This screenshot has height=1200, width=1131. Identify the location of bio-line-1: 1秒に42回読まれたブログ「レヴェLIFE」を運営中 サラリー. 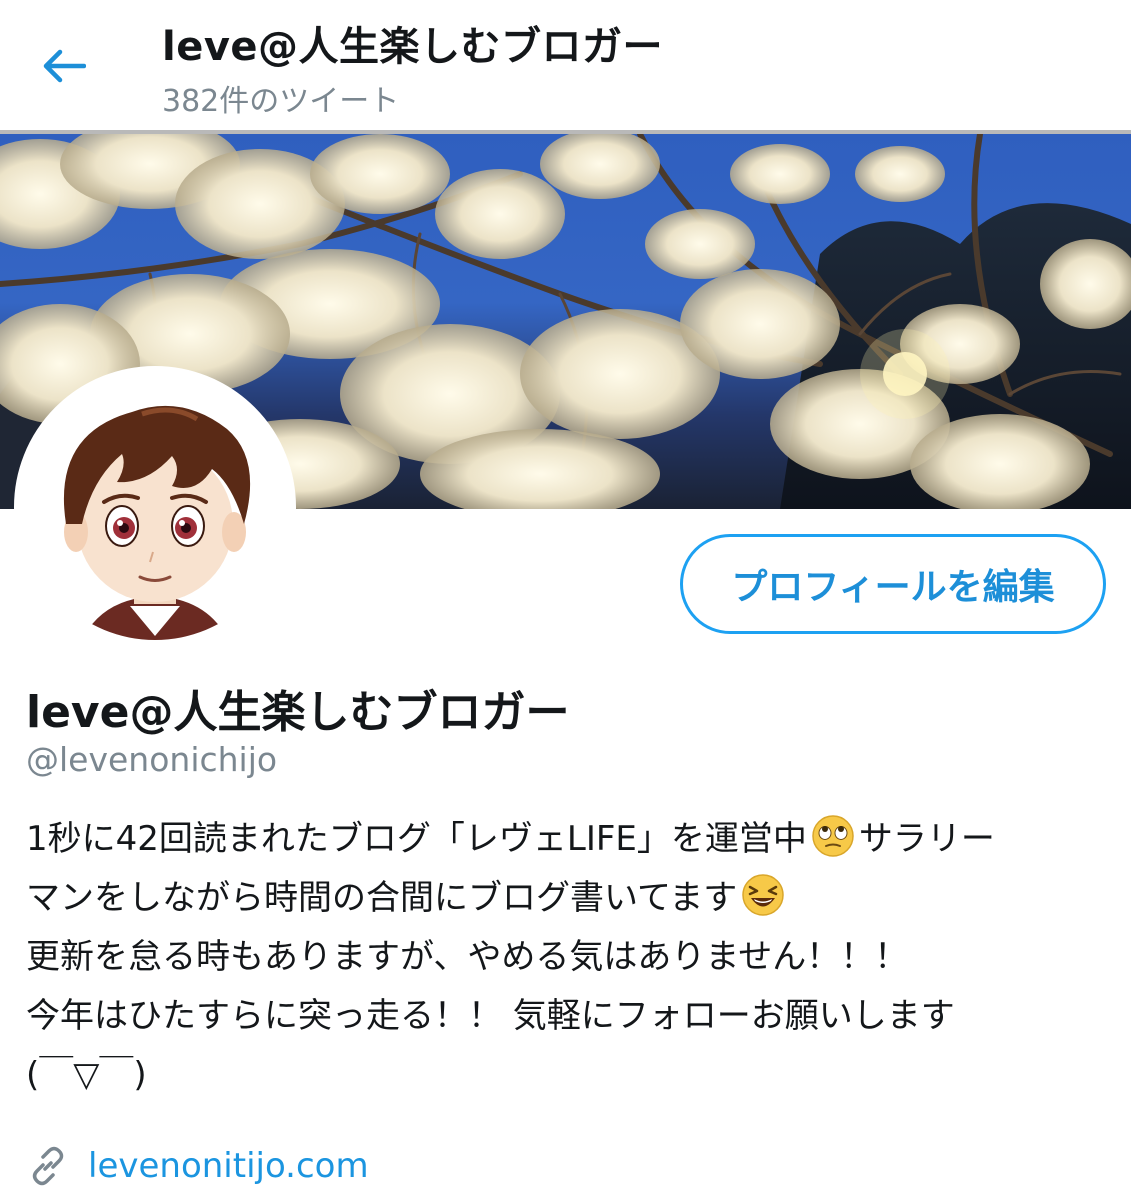
(571, 839).